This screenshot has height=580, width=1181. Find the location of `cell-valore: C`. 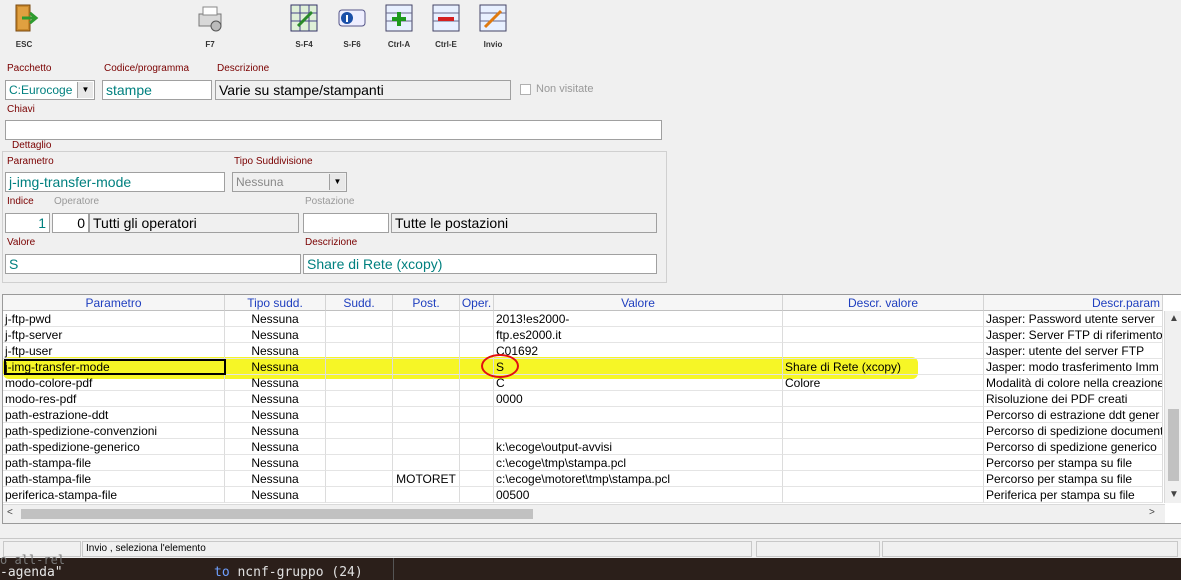

cell-valore: C is located at coordinates (638, 383).